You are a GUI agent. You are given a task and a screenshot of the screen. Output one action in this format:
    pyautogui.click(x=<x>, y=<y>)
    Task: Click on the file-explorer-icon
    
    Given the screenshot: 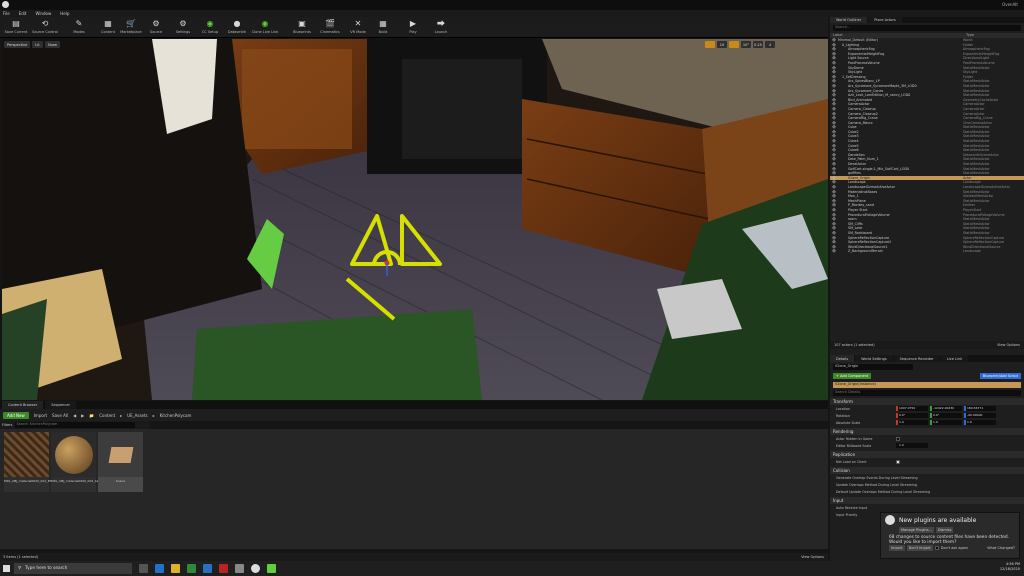 What is the action you would take?
    pyautogui.click(x=175, y=568)
    